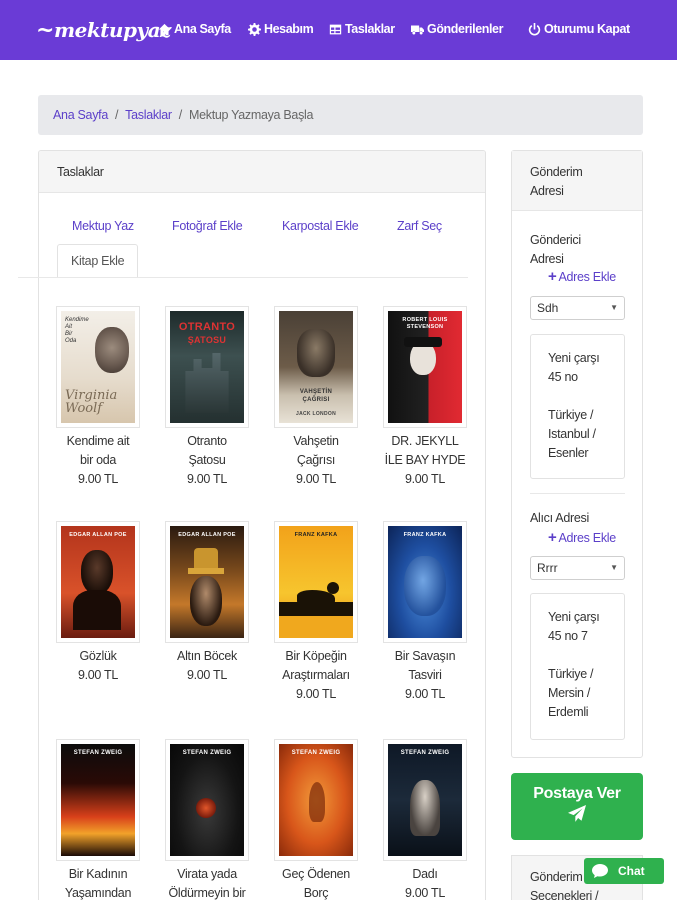 This screenshot has height=900, width=677. What do you see at coordinates (280, 29) in the screenshot?
I see `nav-account: Hesabım` at bounding box center [280, 29].